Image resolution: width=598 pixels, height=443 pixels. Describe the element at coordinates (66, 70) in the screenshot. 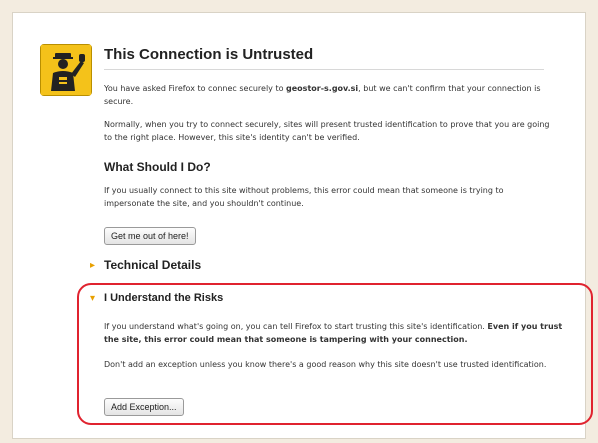

I see `officer-warning-icon` at that location.